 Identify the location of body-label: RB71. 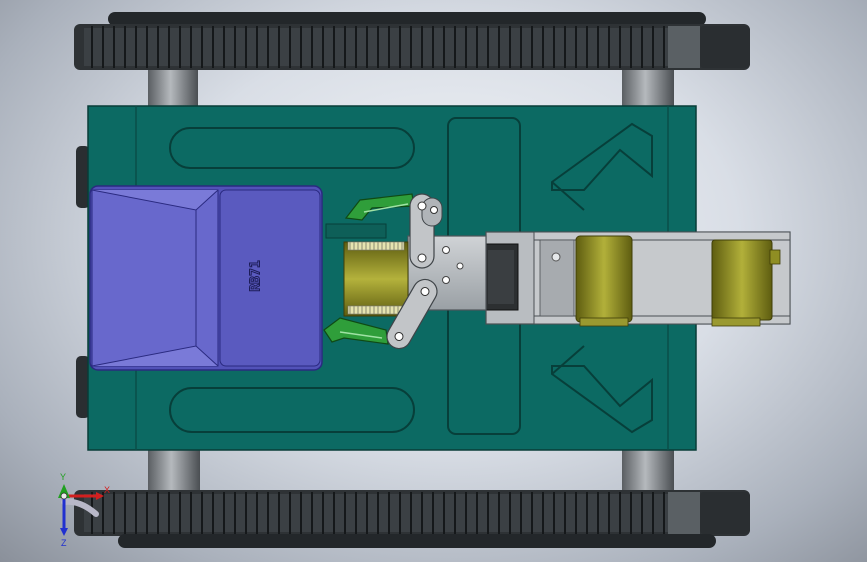
(256, 275).